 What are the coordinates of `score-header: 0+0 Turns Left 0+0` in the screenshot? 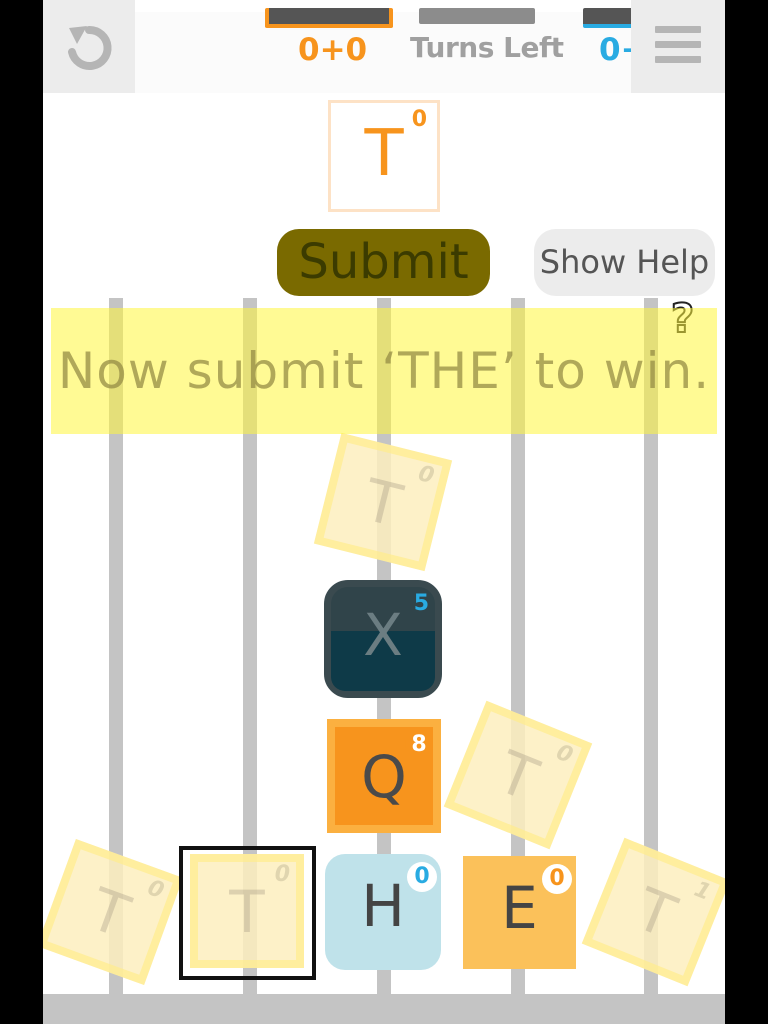 It's located at (404, 50).